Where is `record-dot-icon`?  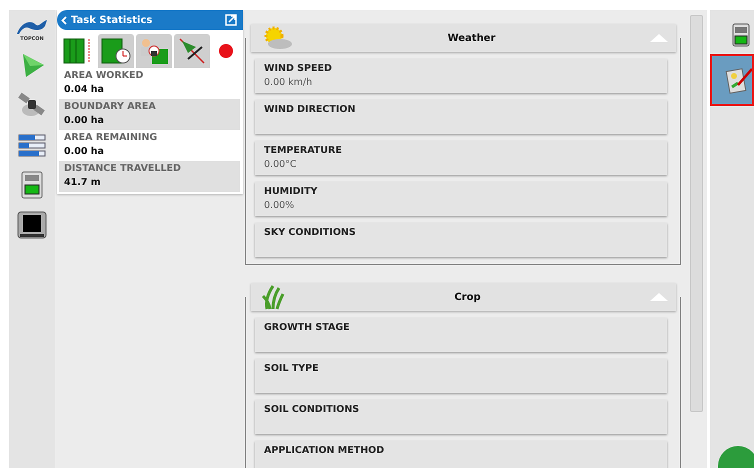 record-dot-icon is located at coordinates (226, 51).